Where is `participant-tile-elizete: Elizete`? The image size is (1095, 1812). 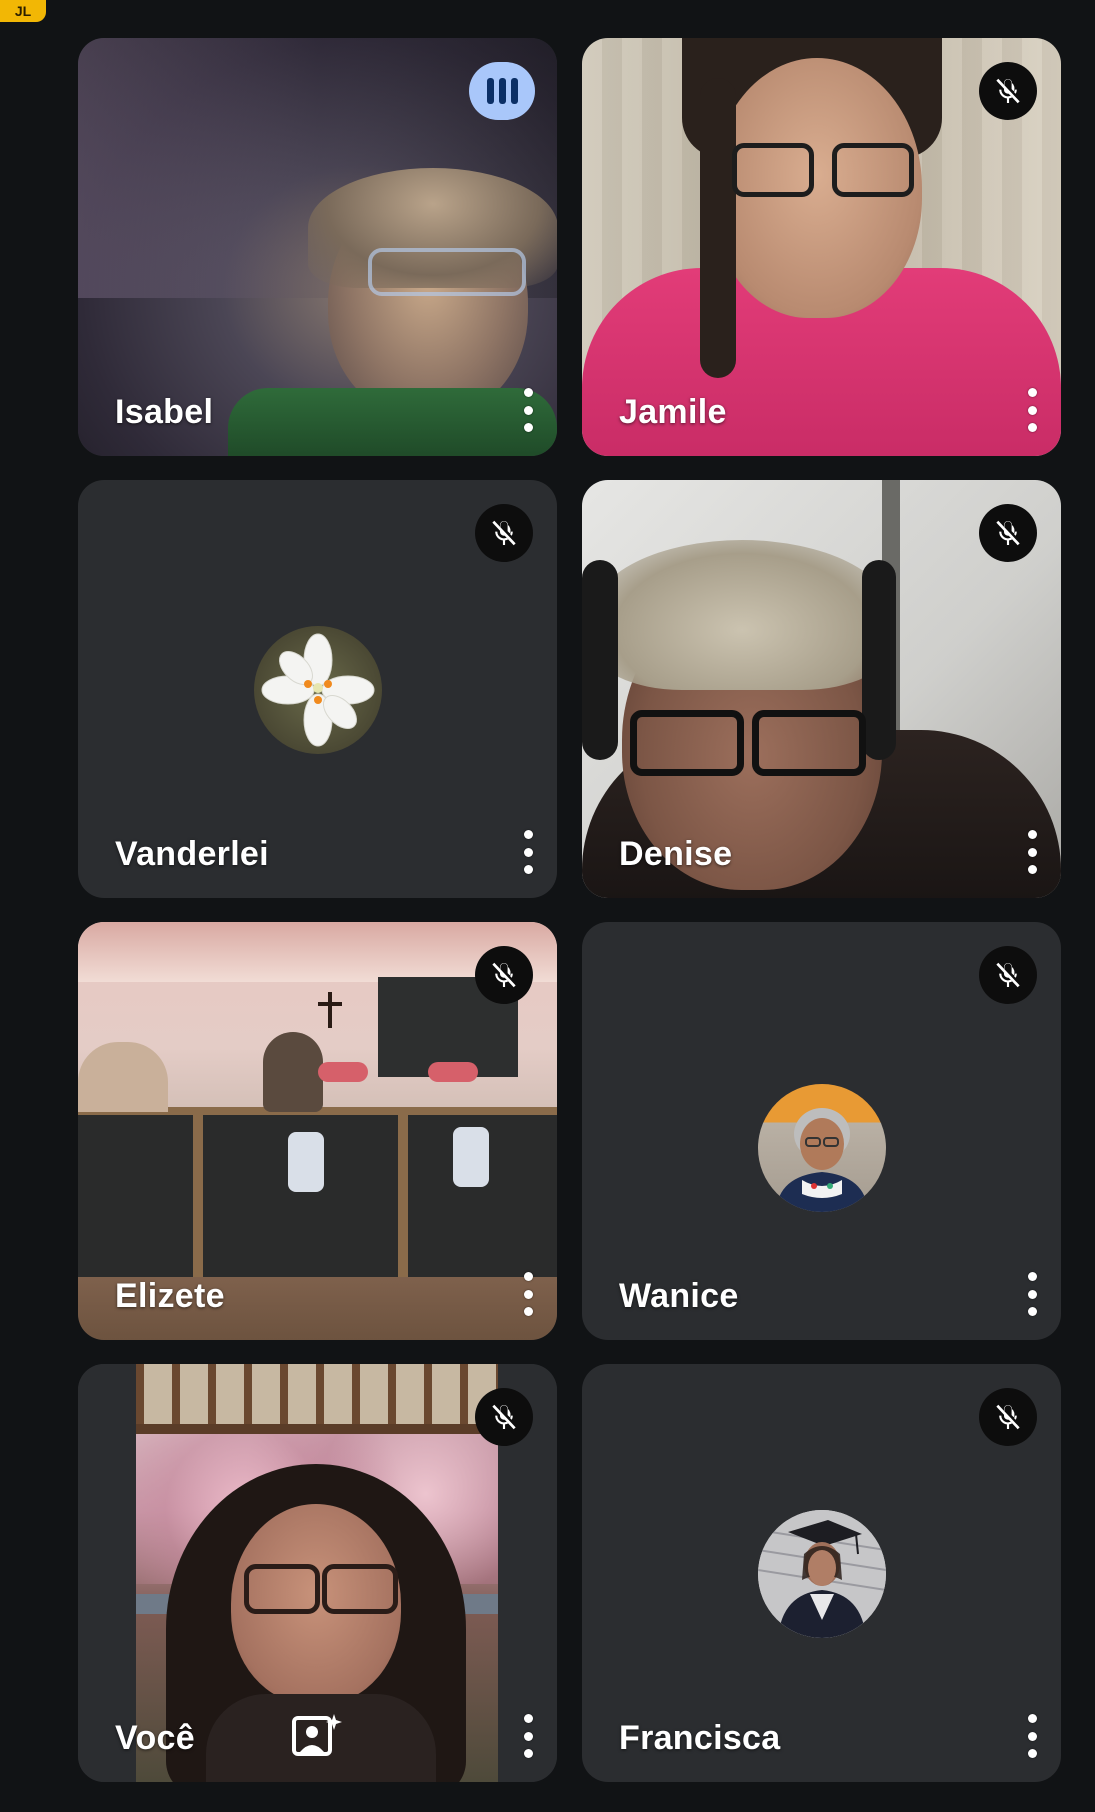 participant-tile-elizete: Elizete is located at coordinates (317, 1131).